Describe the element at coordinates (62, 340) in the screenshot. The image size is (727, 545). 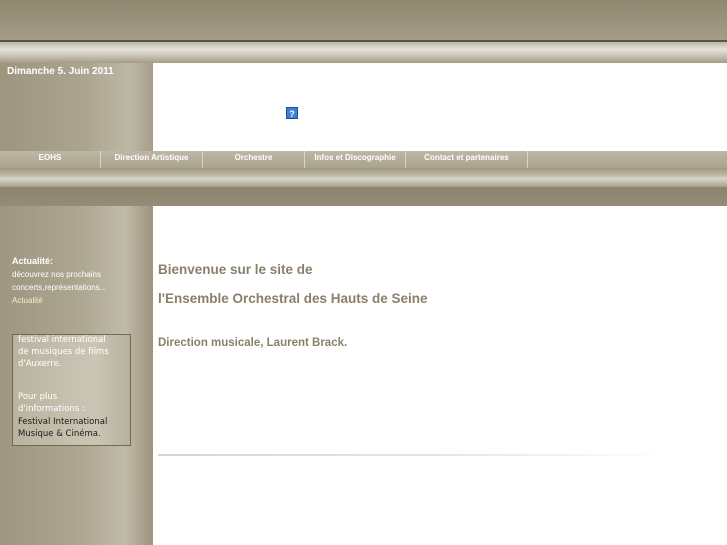
I see `news-box-line: festival international` at that location.